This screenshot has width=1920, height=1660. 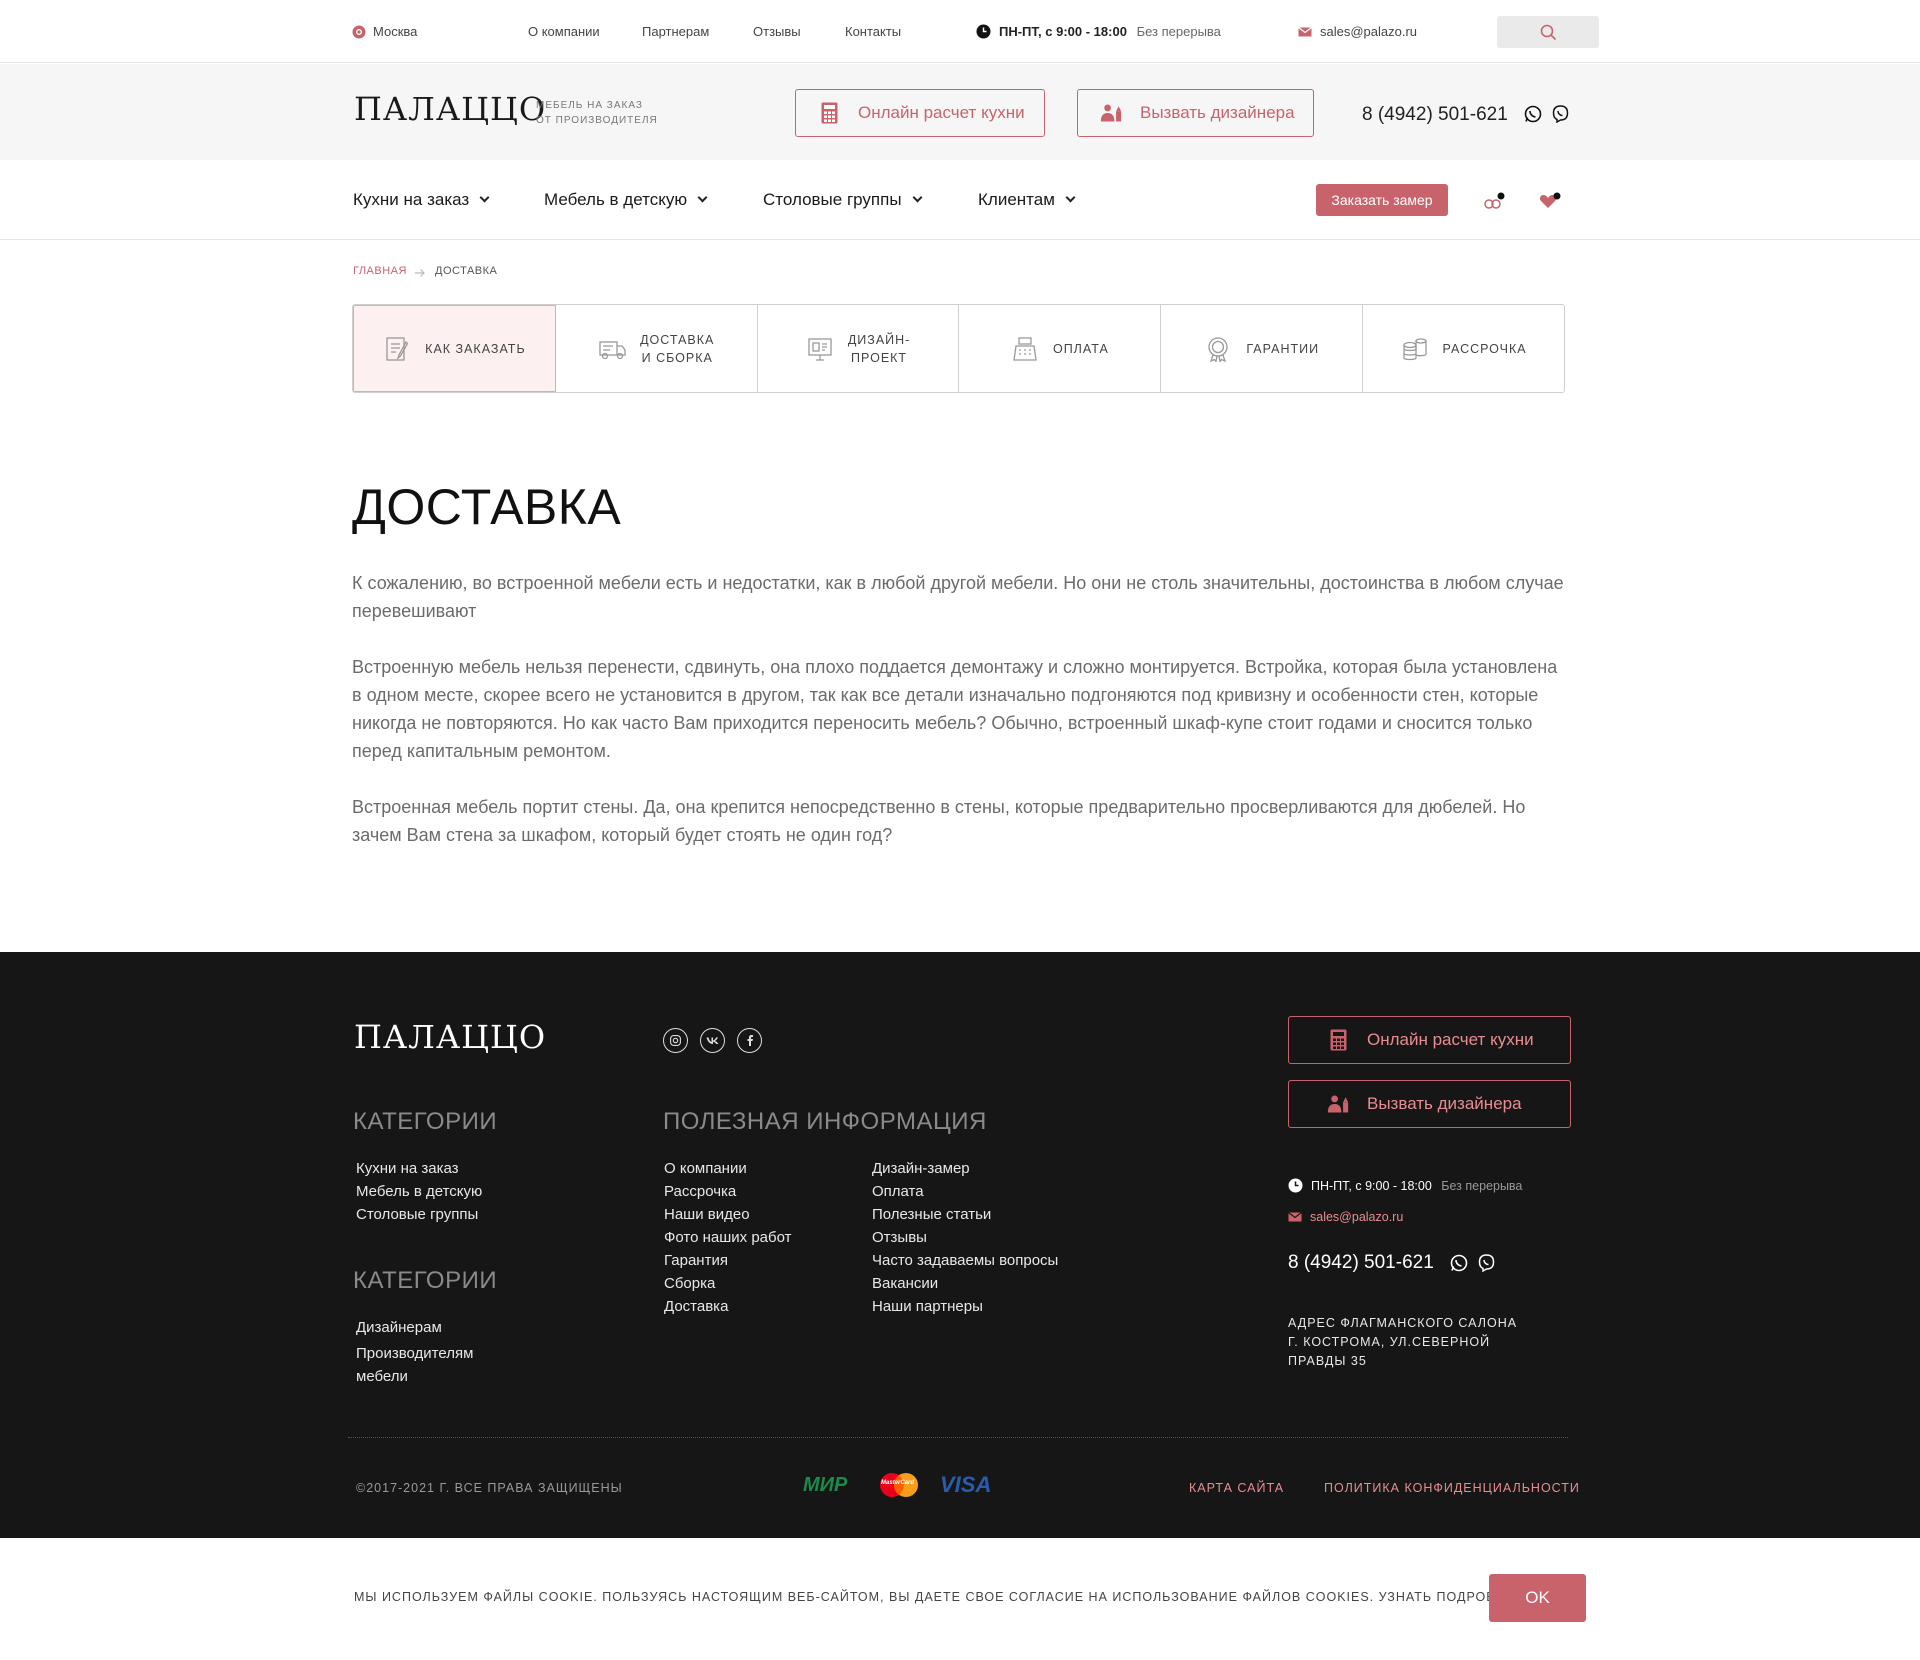 I want to click on footer-kitchen-calc-label: Онлайн расчет кухни, so click(x=1450, y=1039).